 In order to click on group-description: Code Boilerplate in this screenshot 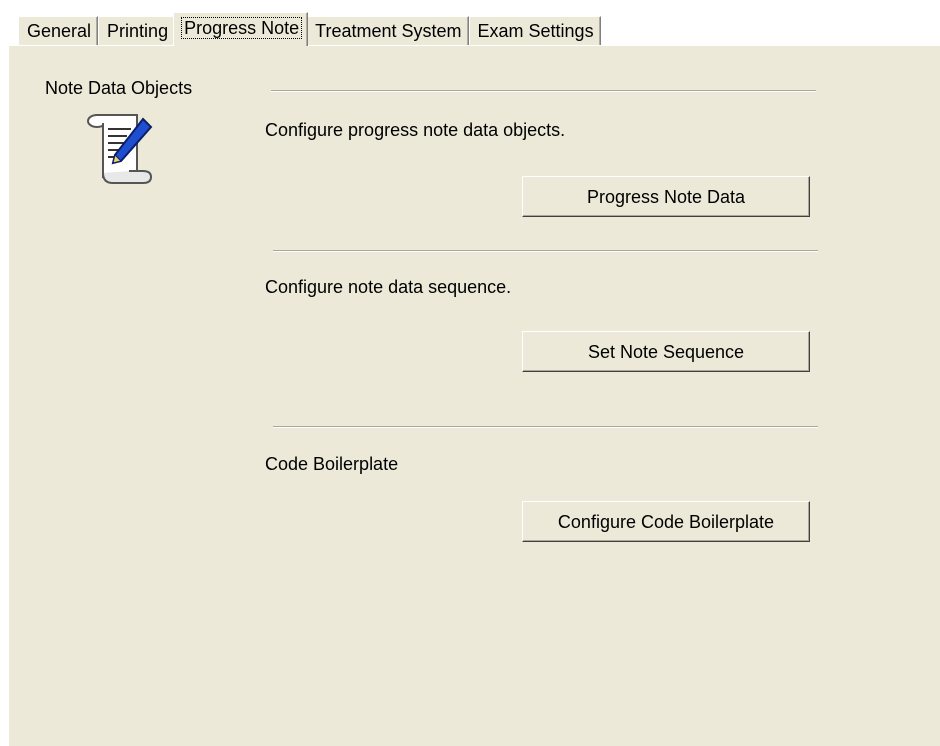, I will do `click(332, 464)`.